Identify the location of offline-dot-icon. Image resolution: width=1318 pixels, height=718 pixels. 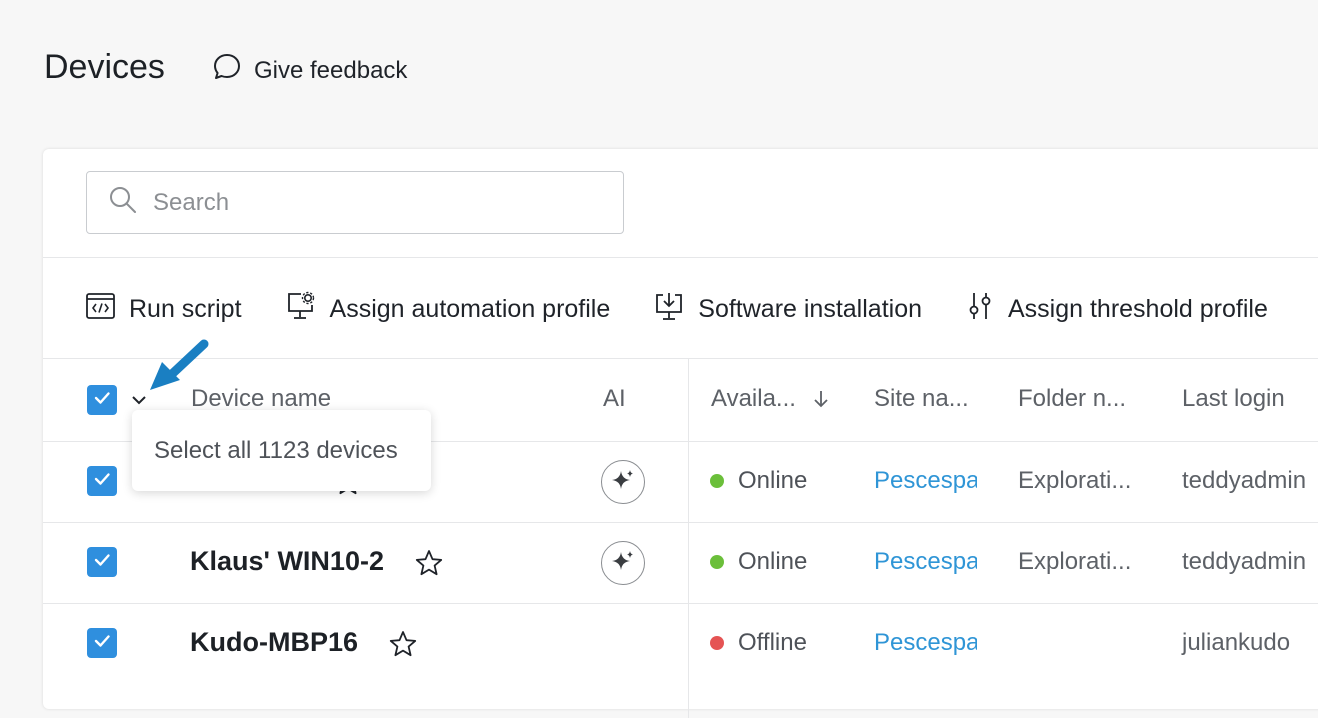
(717, 643).